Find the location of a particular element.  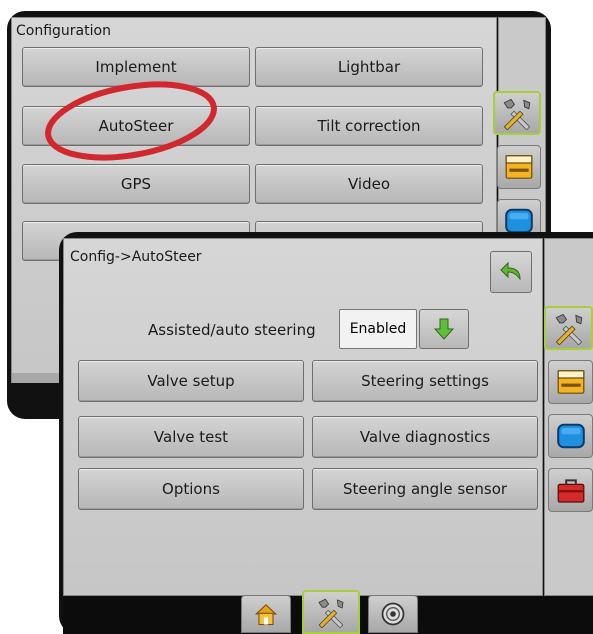

home-icon is located at coordinates (266, 614).